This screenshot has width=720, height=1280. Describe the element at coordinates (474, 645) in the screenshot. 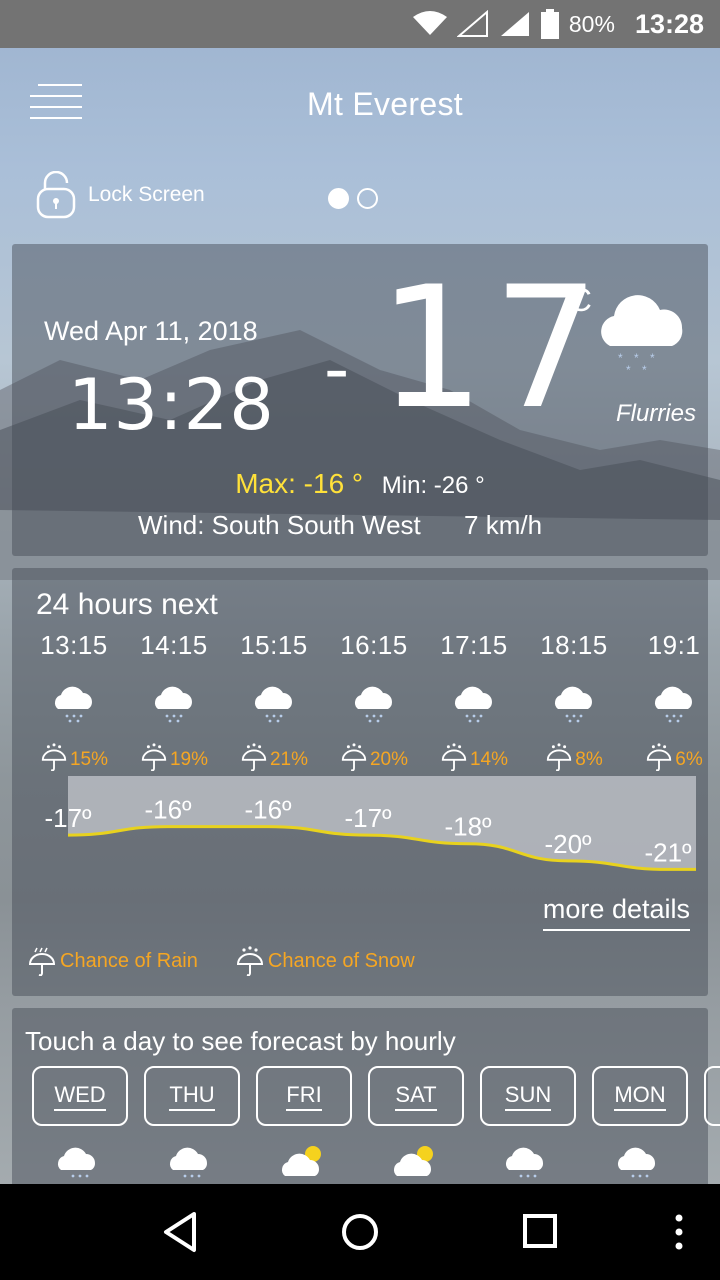

I see `hour-time: 17:15` at that location.